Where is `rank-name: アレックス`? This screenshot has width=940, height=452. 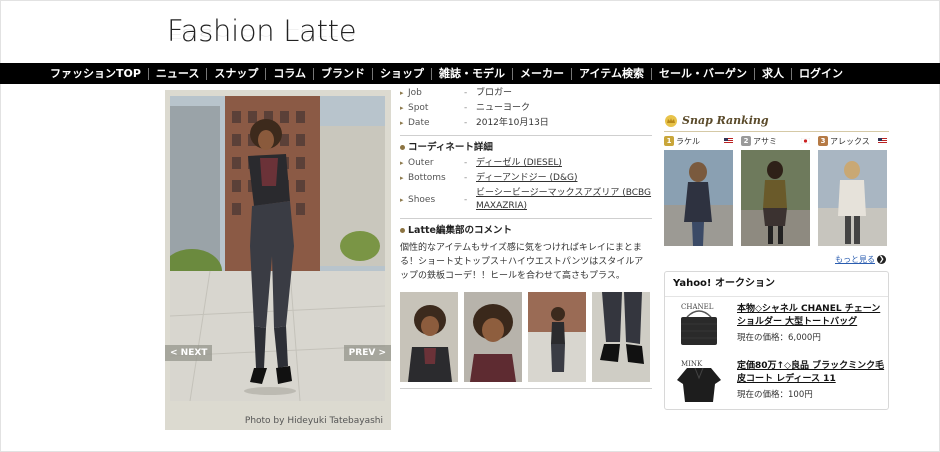
rank-name: アレックス is located at coordinates (850, 141).